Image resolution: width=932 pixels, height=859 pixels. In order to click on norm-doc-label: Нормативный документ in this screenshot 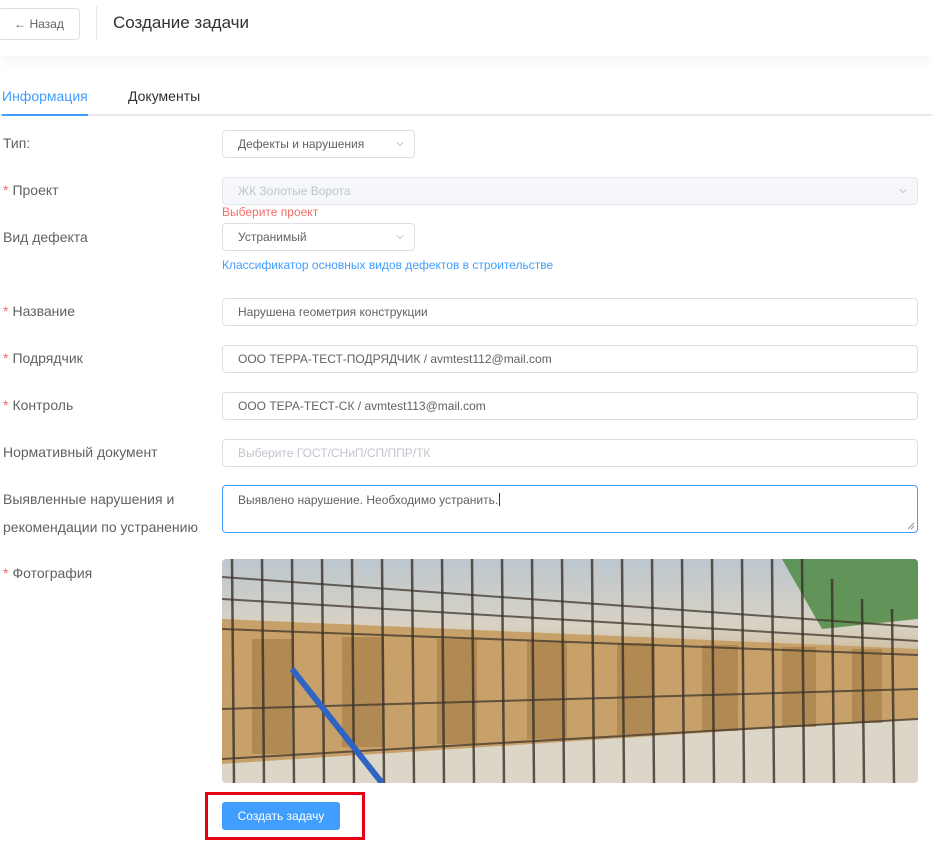, I will do `click(80, 452)`.